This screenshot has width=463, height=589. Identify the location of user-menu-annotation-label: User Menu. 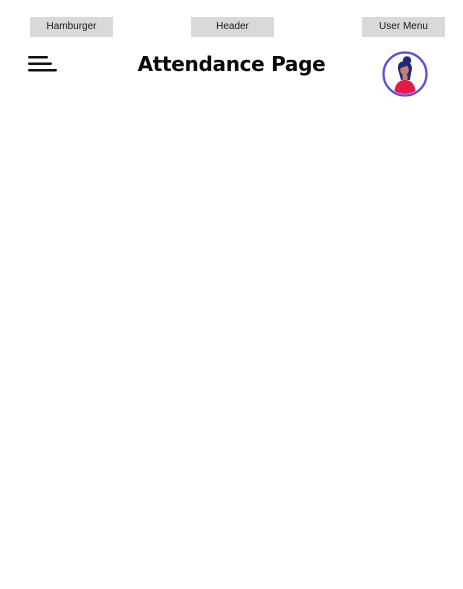
(403, 27).